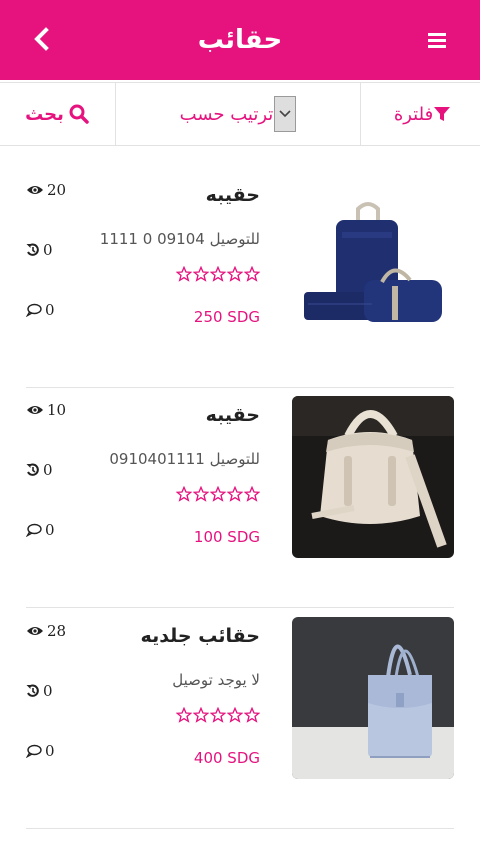  What do you see at coordinates (179, 239) in the screenshot?
I see `product-delivery: للتوصيل 09104 0 1111` at bounding box center [179, 239].